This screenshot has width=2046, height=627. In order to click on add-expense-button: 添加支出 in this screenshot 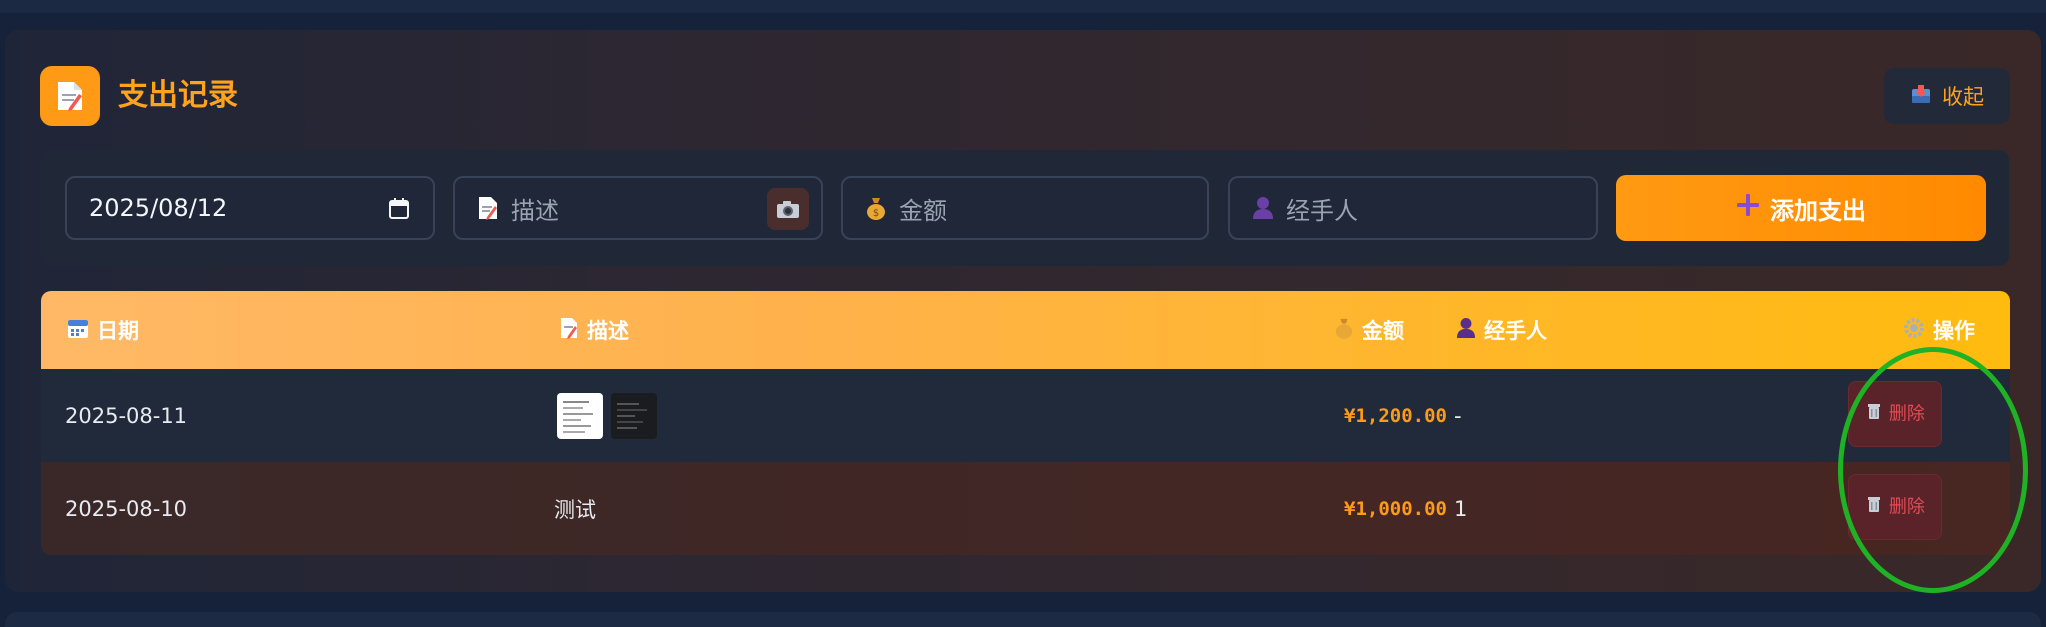, I will do `click(1801, 208)`.